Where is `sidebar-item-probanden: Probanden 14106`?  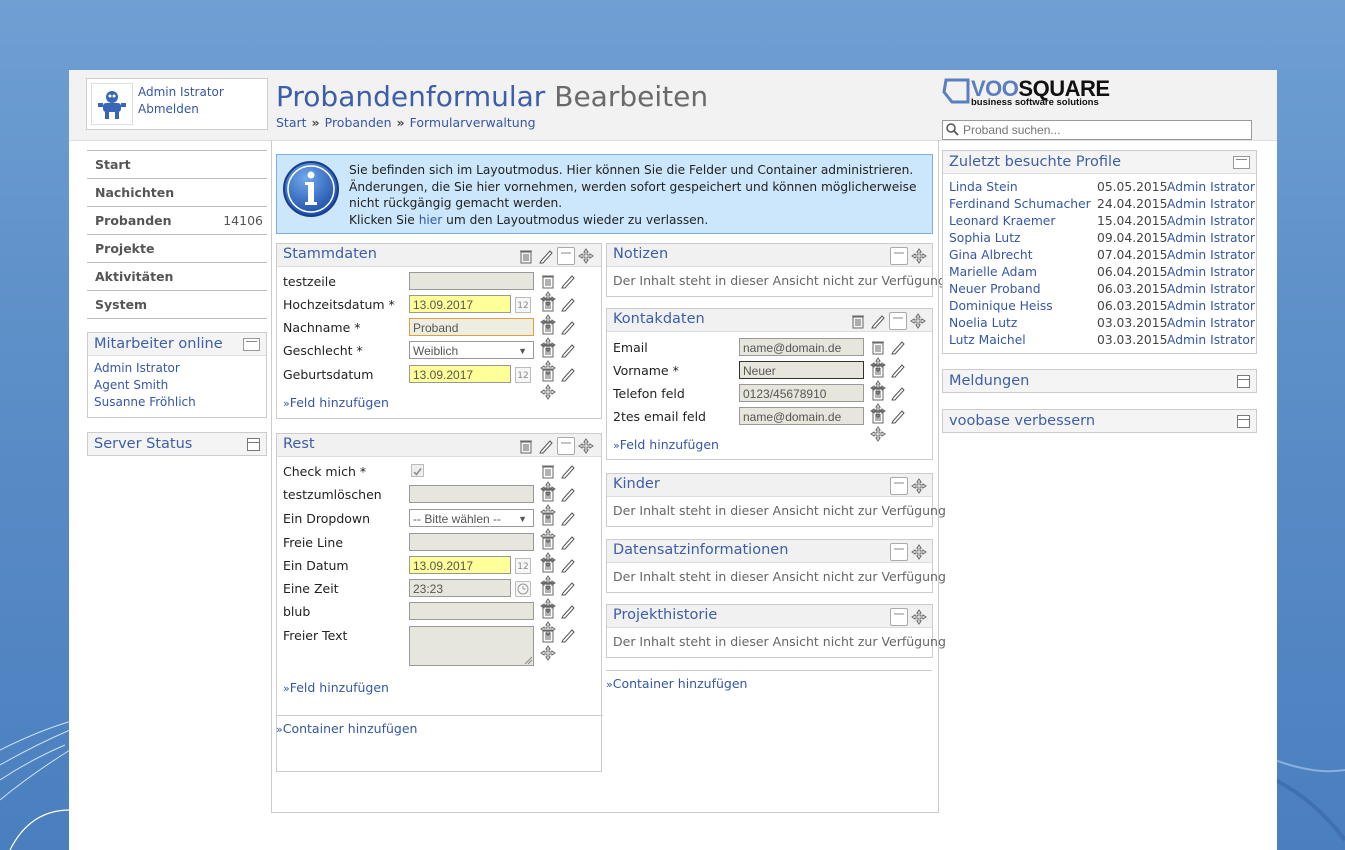 sidebar-item-probanden: Probanden 14106 is located at coordinates (177, 220).